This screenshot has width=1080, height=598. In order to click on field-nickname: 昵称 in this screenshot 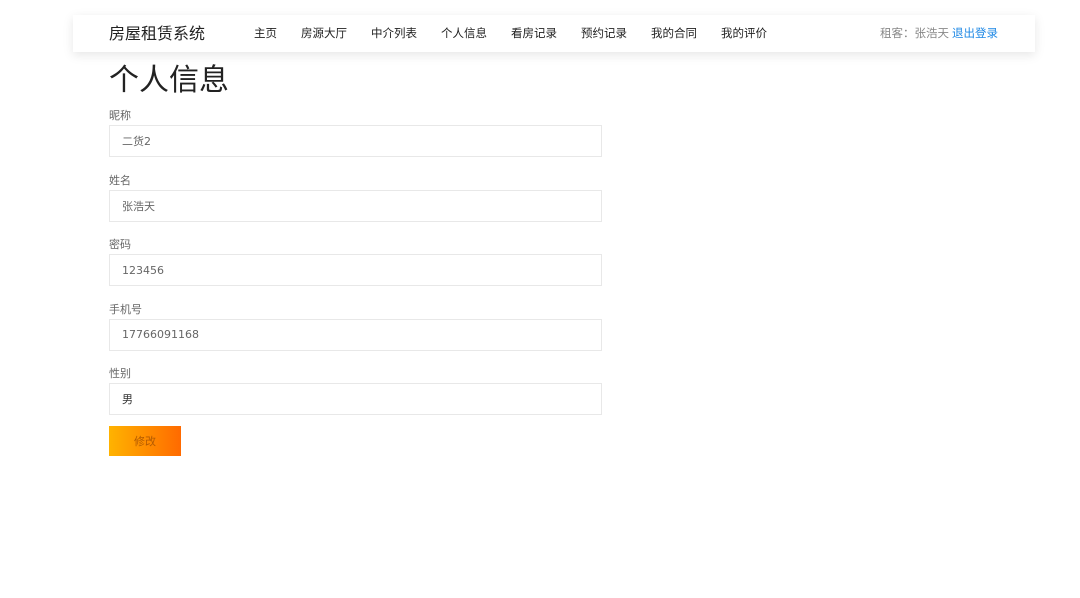, I will do `click(355, 138)`.